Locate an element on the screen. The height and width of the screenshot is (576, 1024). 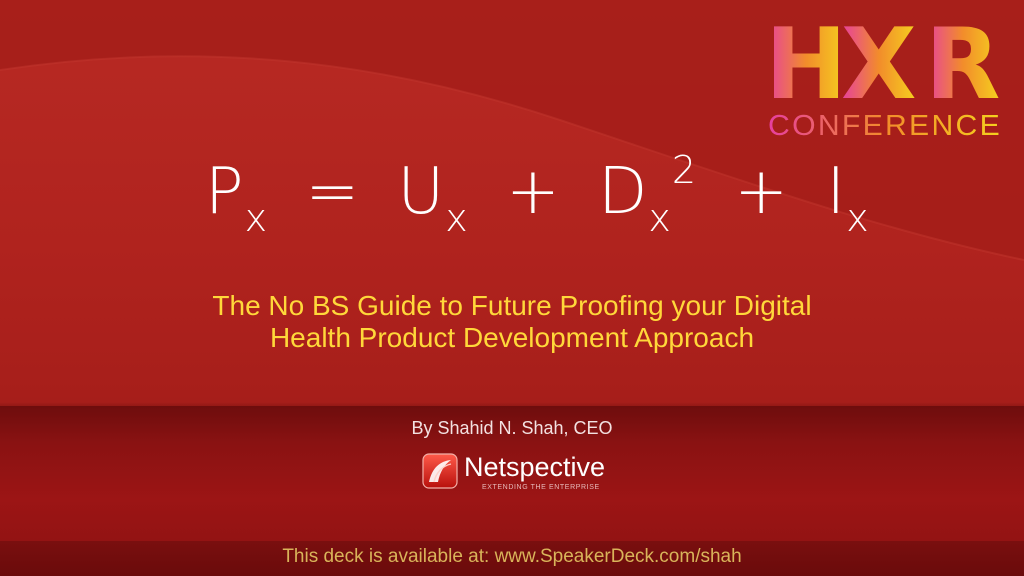
formula-i-sub: x is located at coordinates (858, 218).